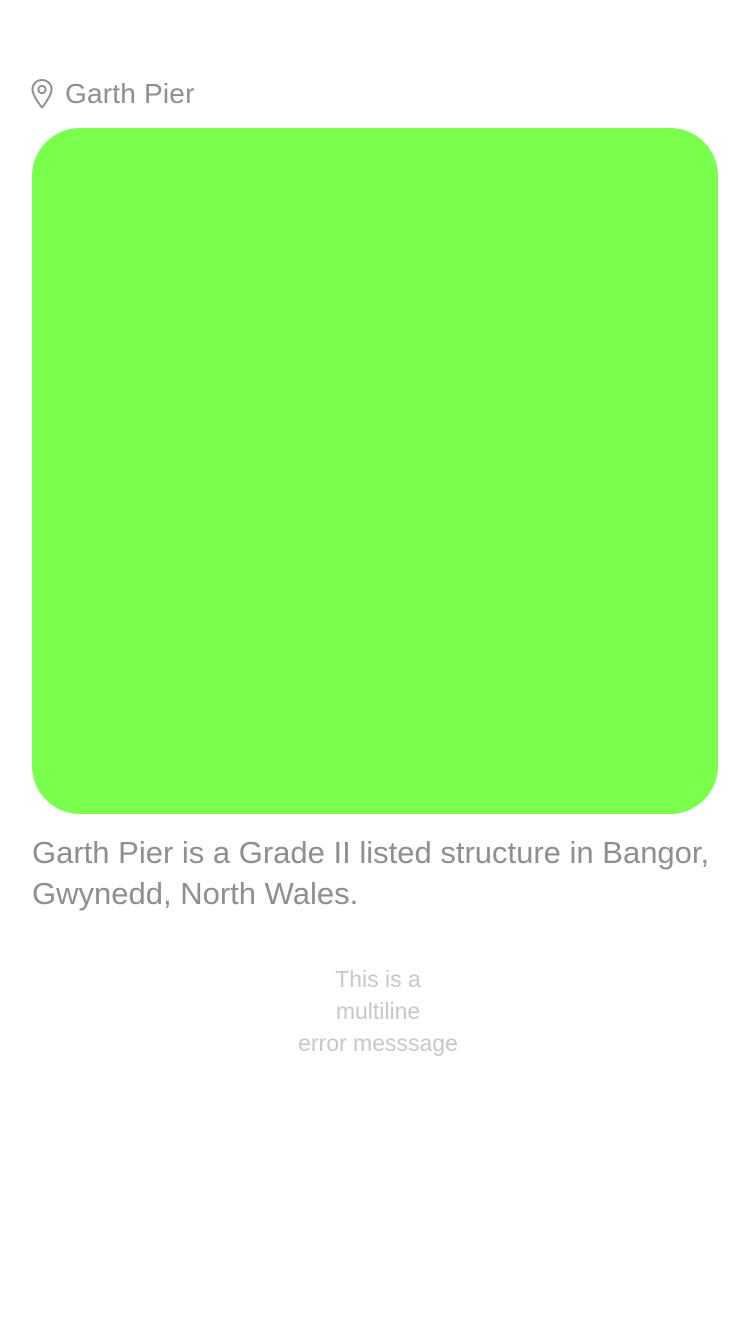 The image size is (750, 1334). I want to click on map-pin-icon, so click(42, 94).